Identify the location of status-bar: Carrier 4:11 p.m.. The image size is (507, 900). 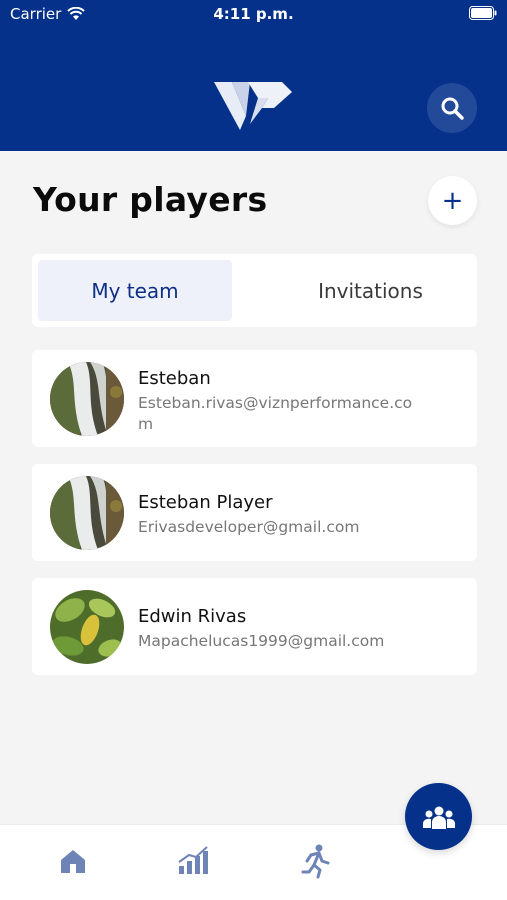
(253, 15).